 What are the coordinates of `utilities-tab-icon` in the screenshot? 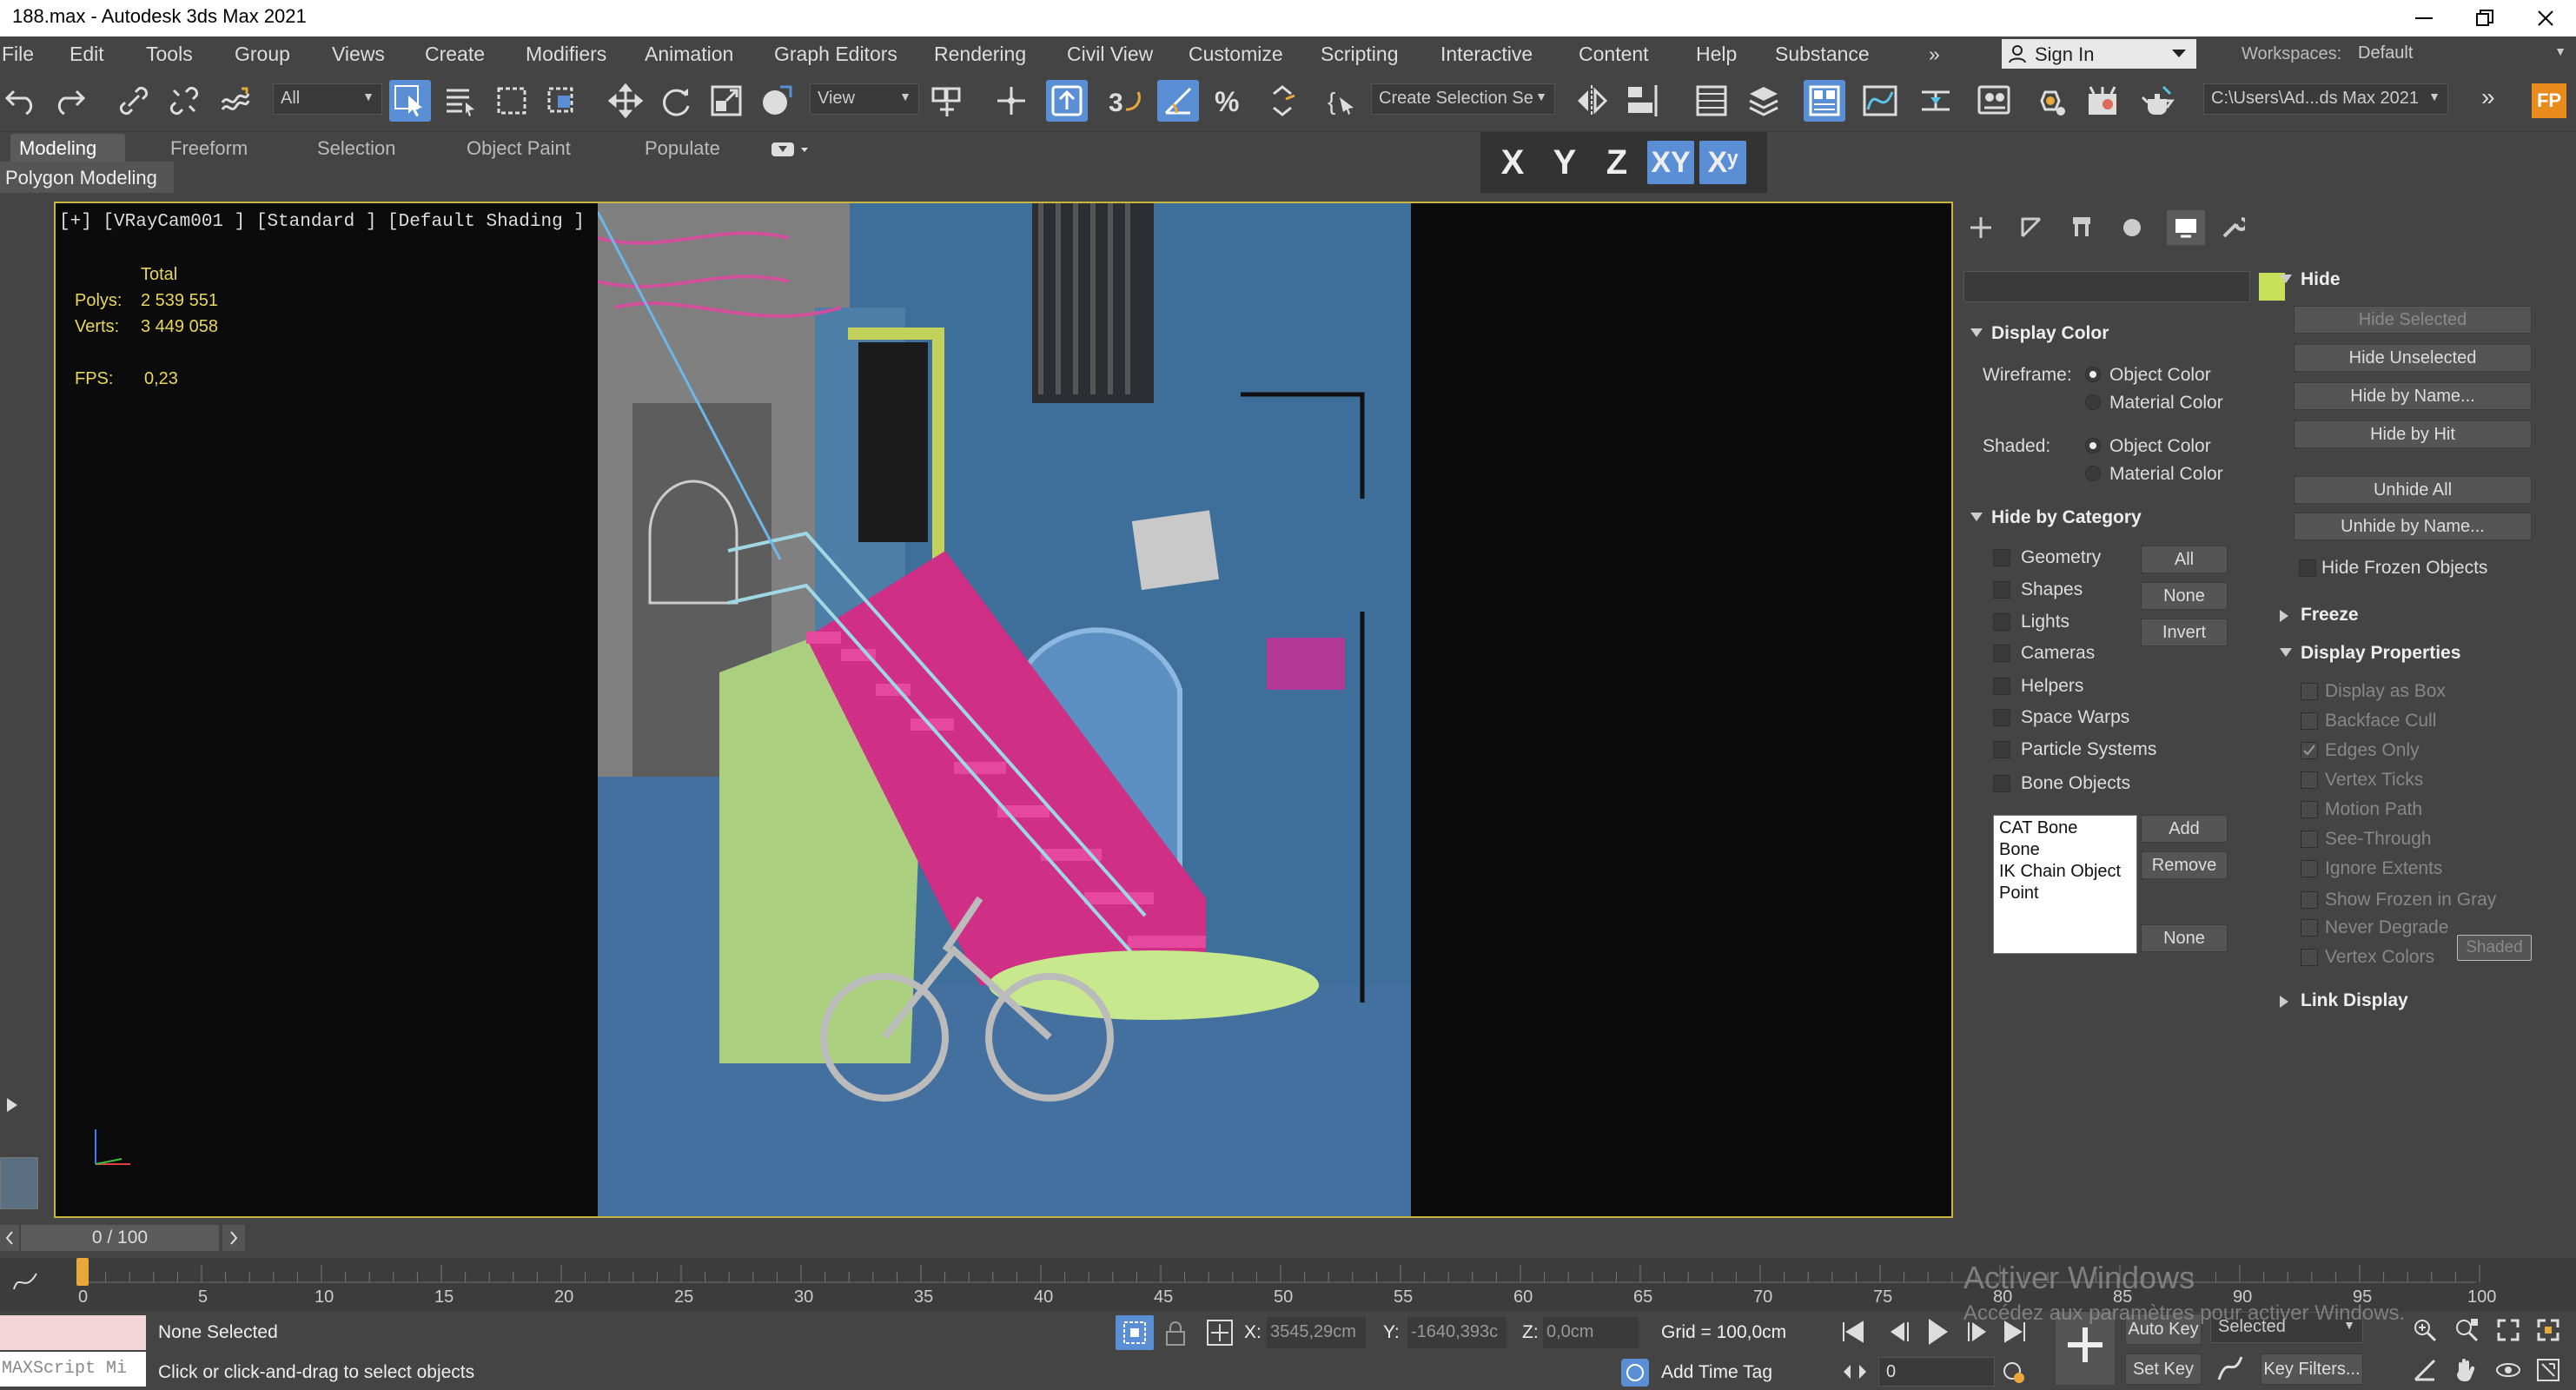 It's located at (2233, 227).